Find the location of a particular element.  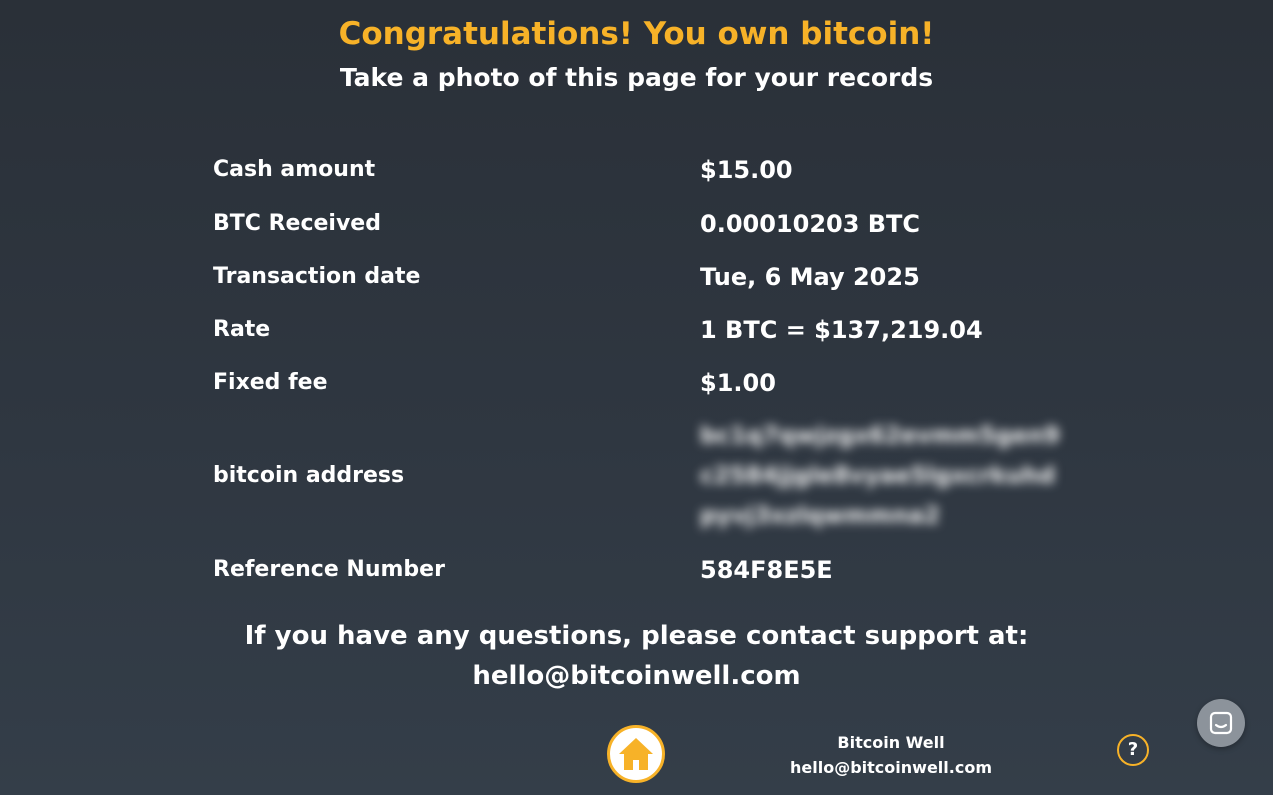

footer-contact: Bitcoin Well hello@bitcoinwell.com is located at coordinates (891, 755).